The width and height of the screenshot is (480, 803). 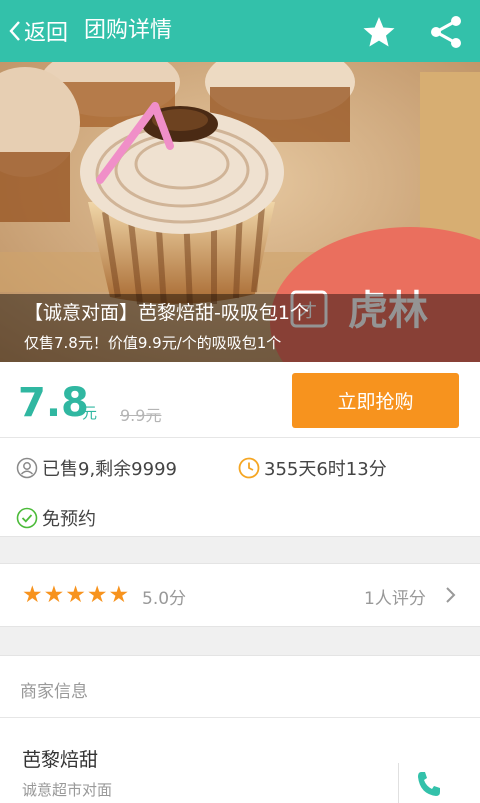 I want to click on chevron-left-icon, so click(x=14, y=31).